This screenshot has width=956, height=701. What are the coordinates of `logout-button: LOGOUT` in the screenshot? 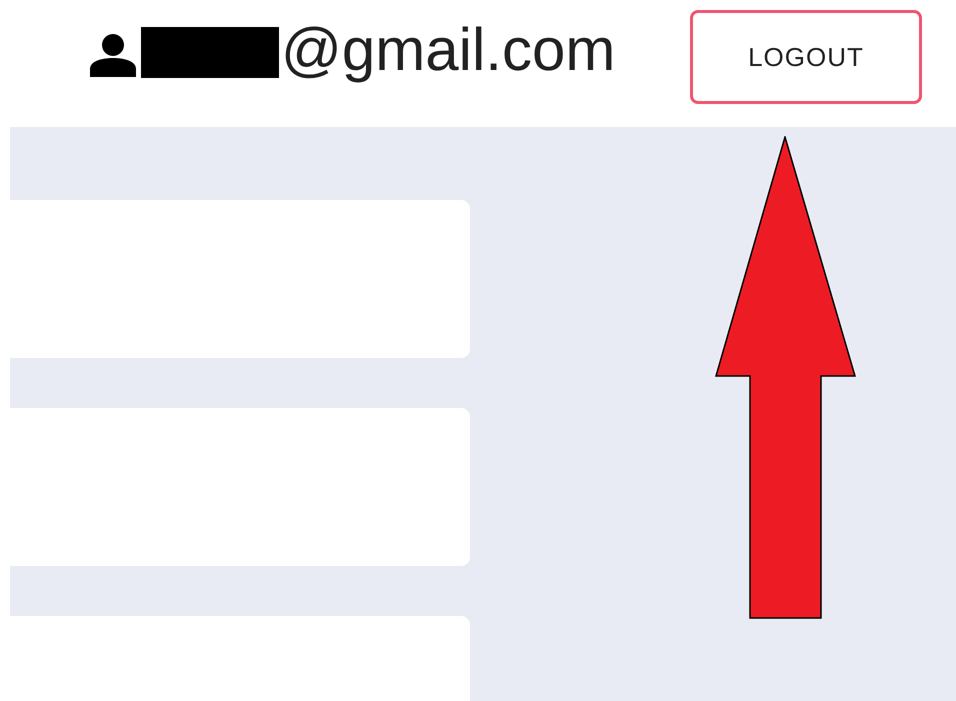 It's located at (806, 57).